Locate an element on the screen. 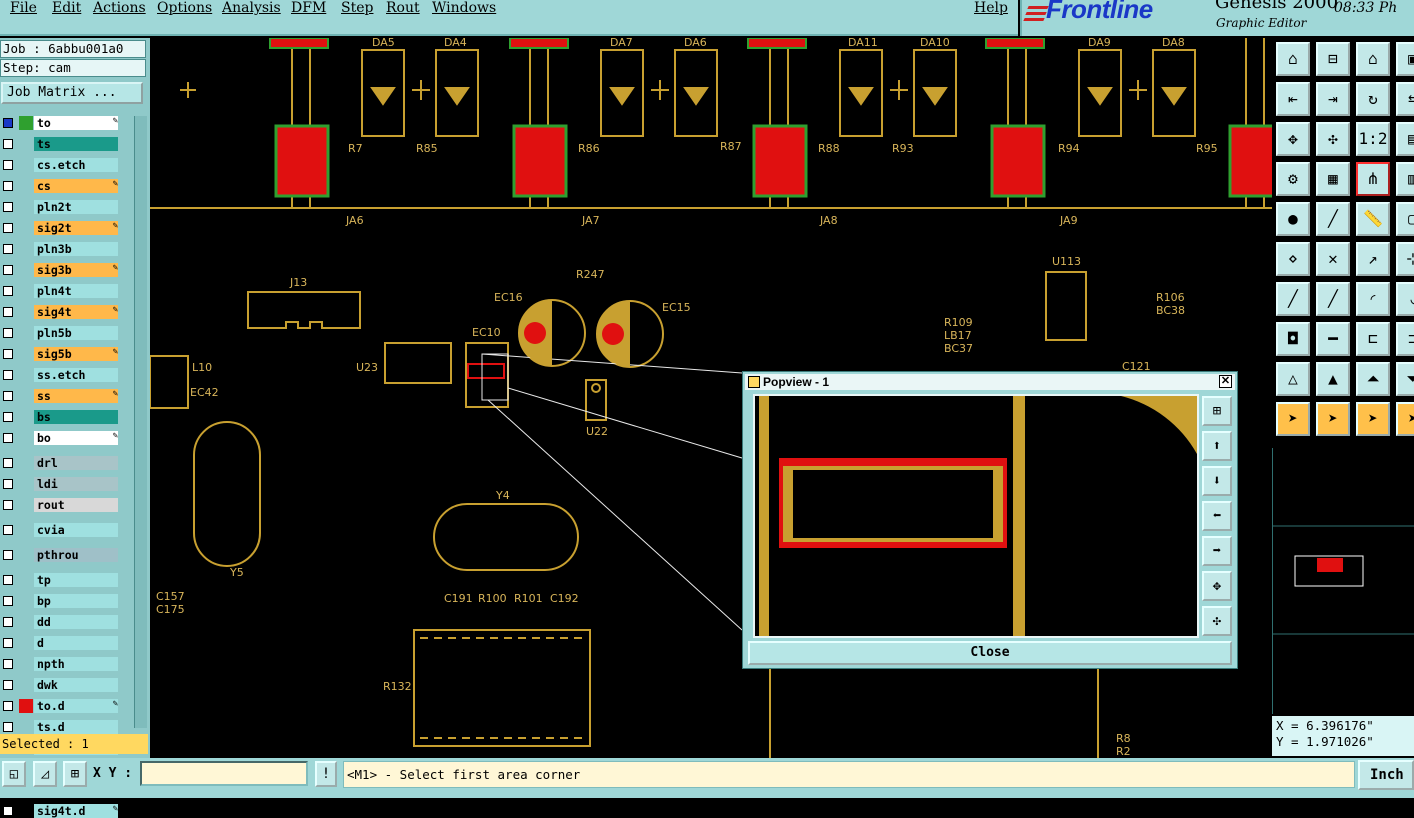 This screenshot has width=1414, height=818. layer-row-bp: bp is located at coordinates (60, 601).